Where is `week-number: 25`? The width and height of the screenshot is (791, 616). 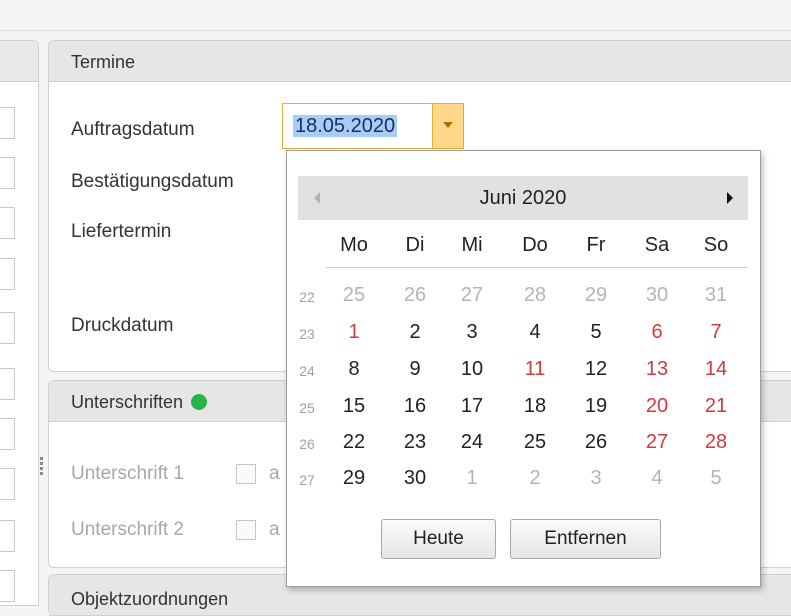 week-number: 25 is located at coordinates (307, 408).